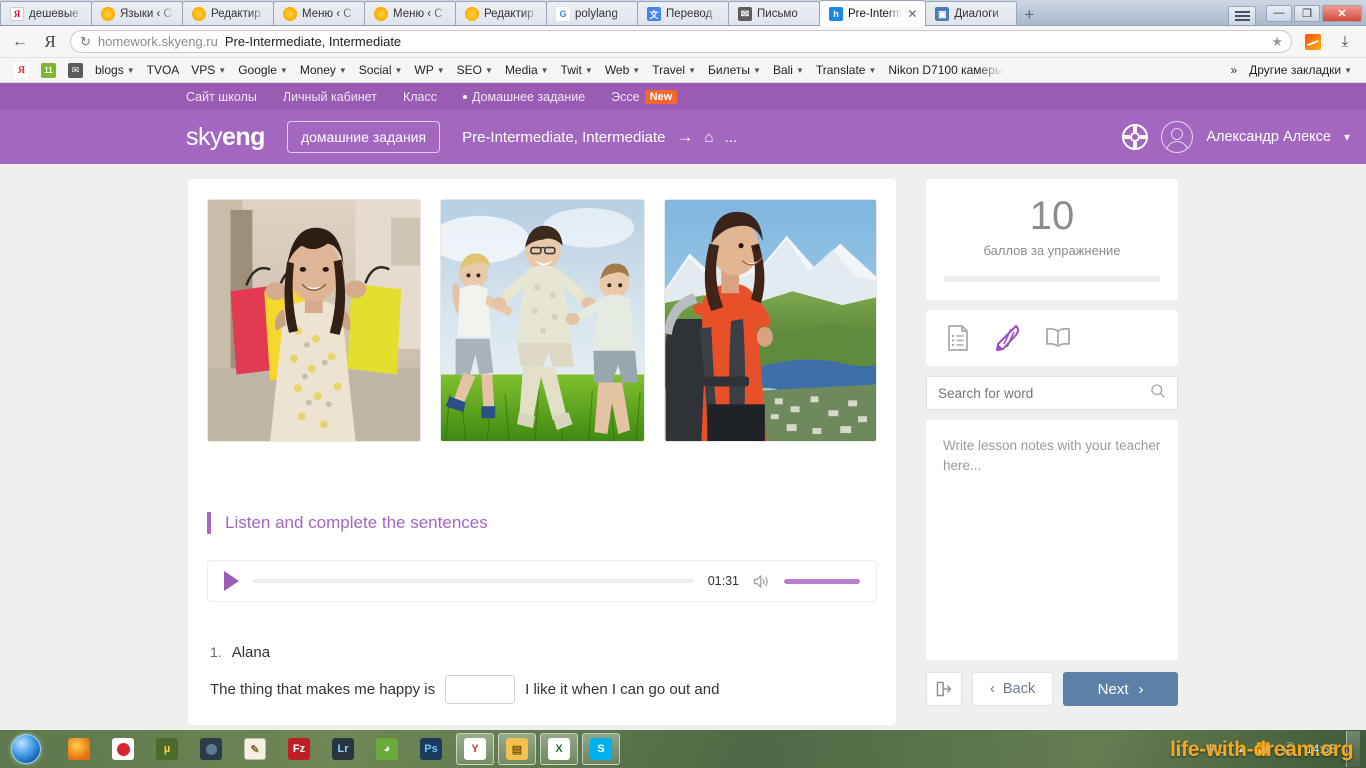  What do you see at coordinates (1345, 42) in the screenshot?
I see `download-icon: ⤓` at bounding box center [1345, 42].